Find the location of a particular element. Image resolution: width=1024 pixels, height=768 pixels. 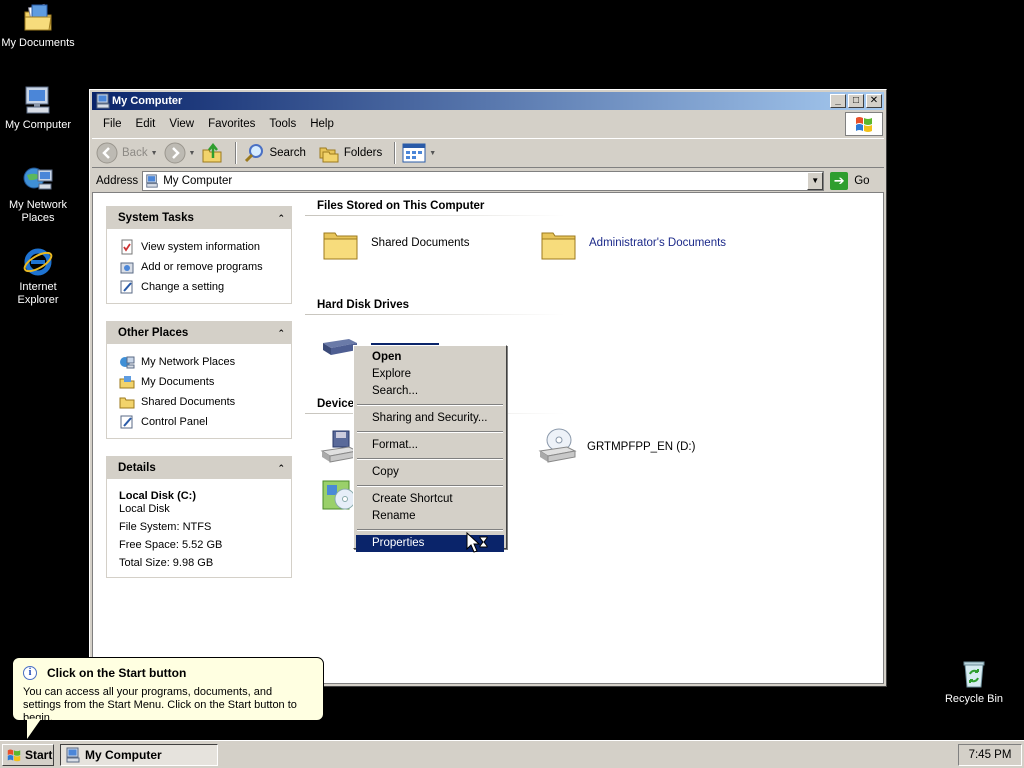

details-total-size: Total Size: 9.98 GB is located at coordinates (166, 563).